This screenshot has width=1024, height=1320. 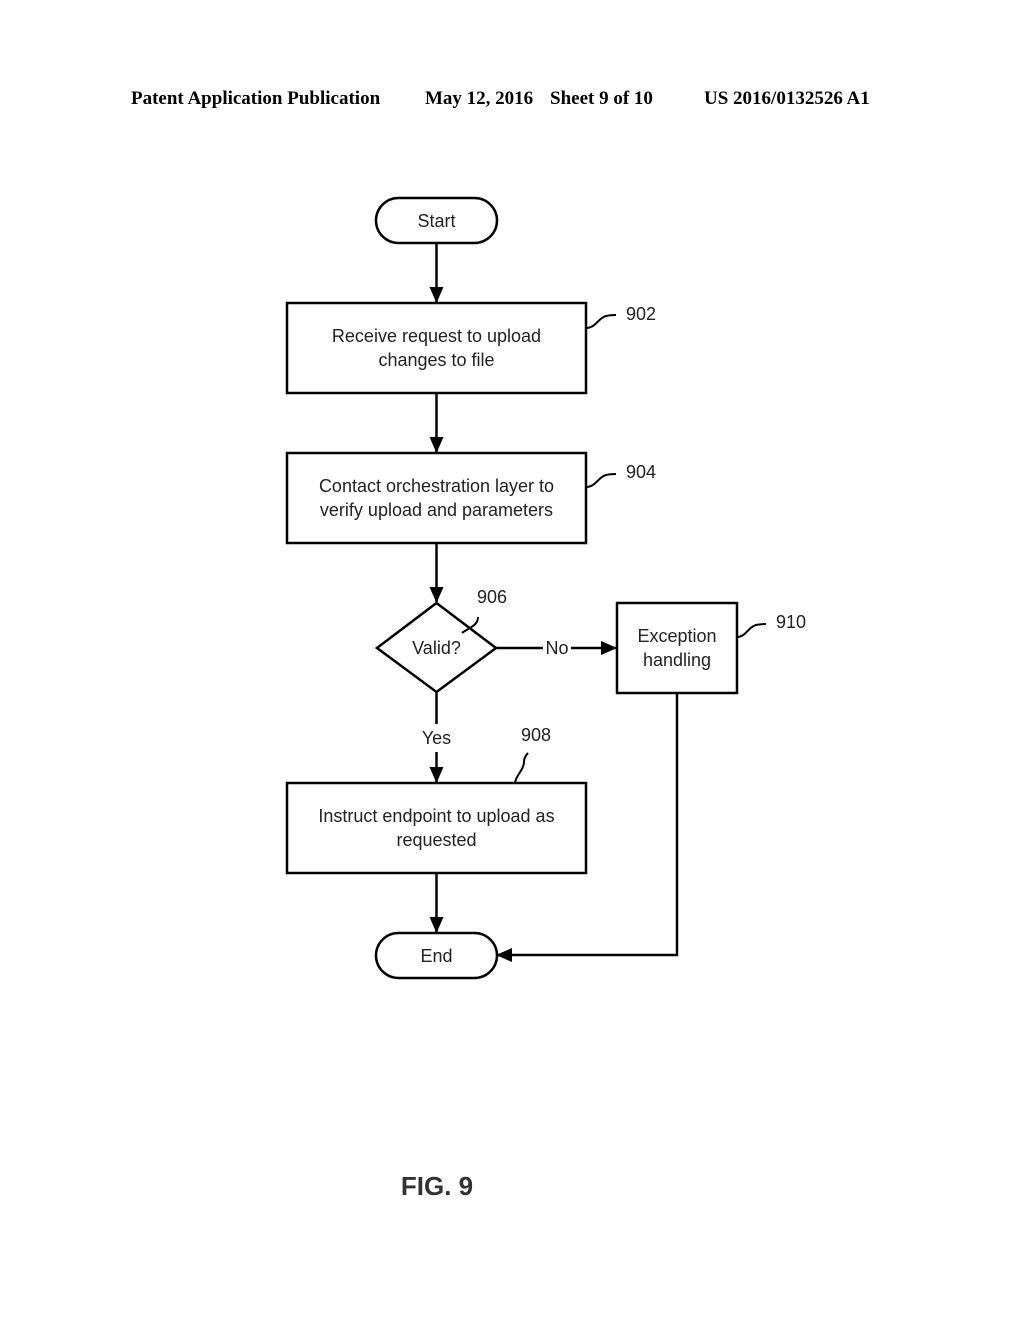 I want to click on reference-number-902: 902, so click(x=641, y=314).